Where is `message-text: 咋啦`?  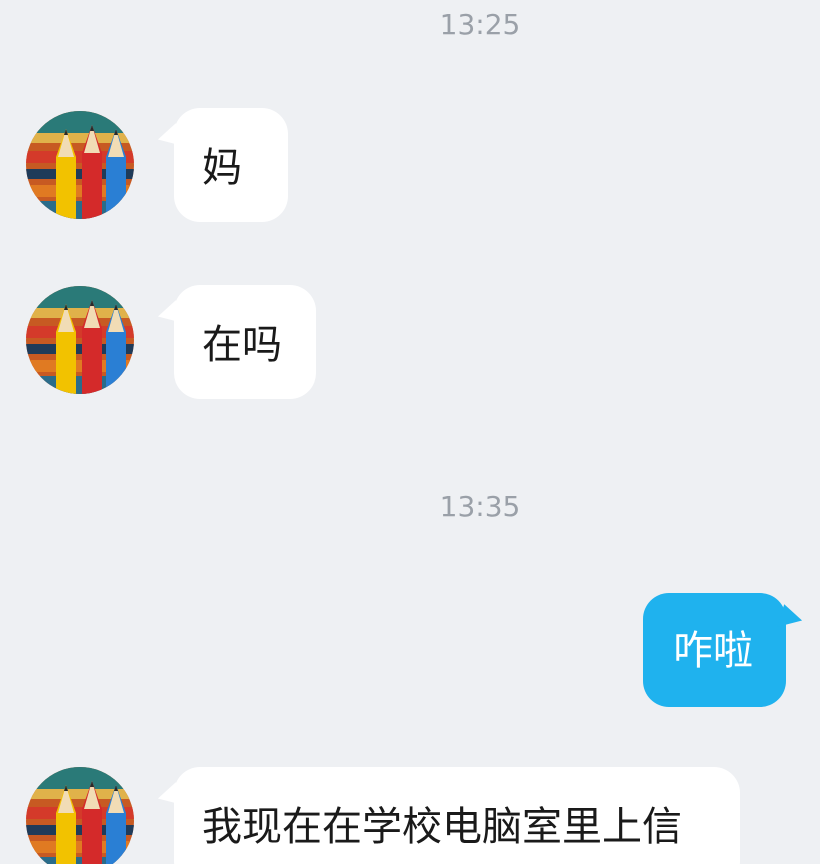 message-text: 咋啦 is located at coordinates (713, 651).